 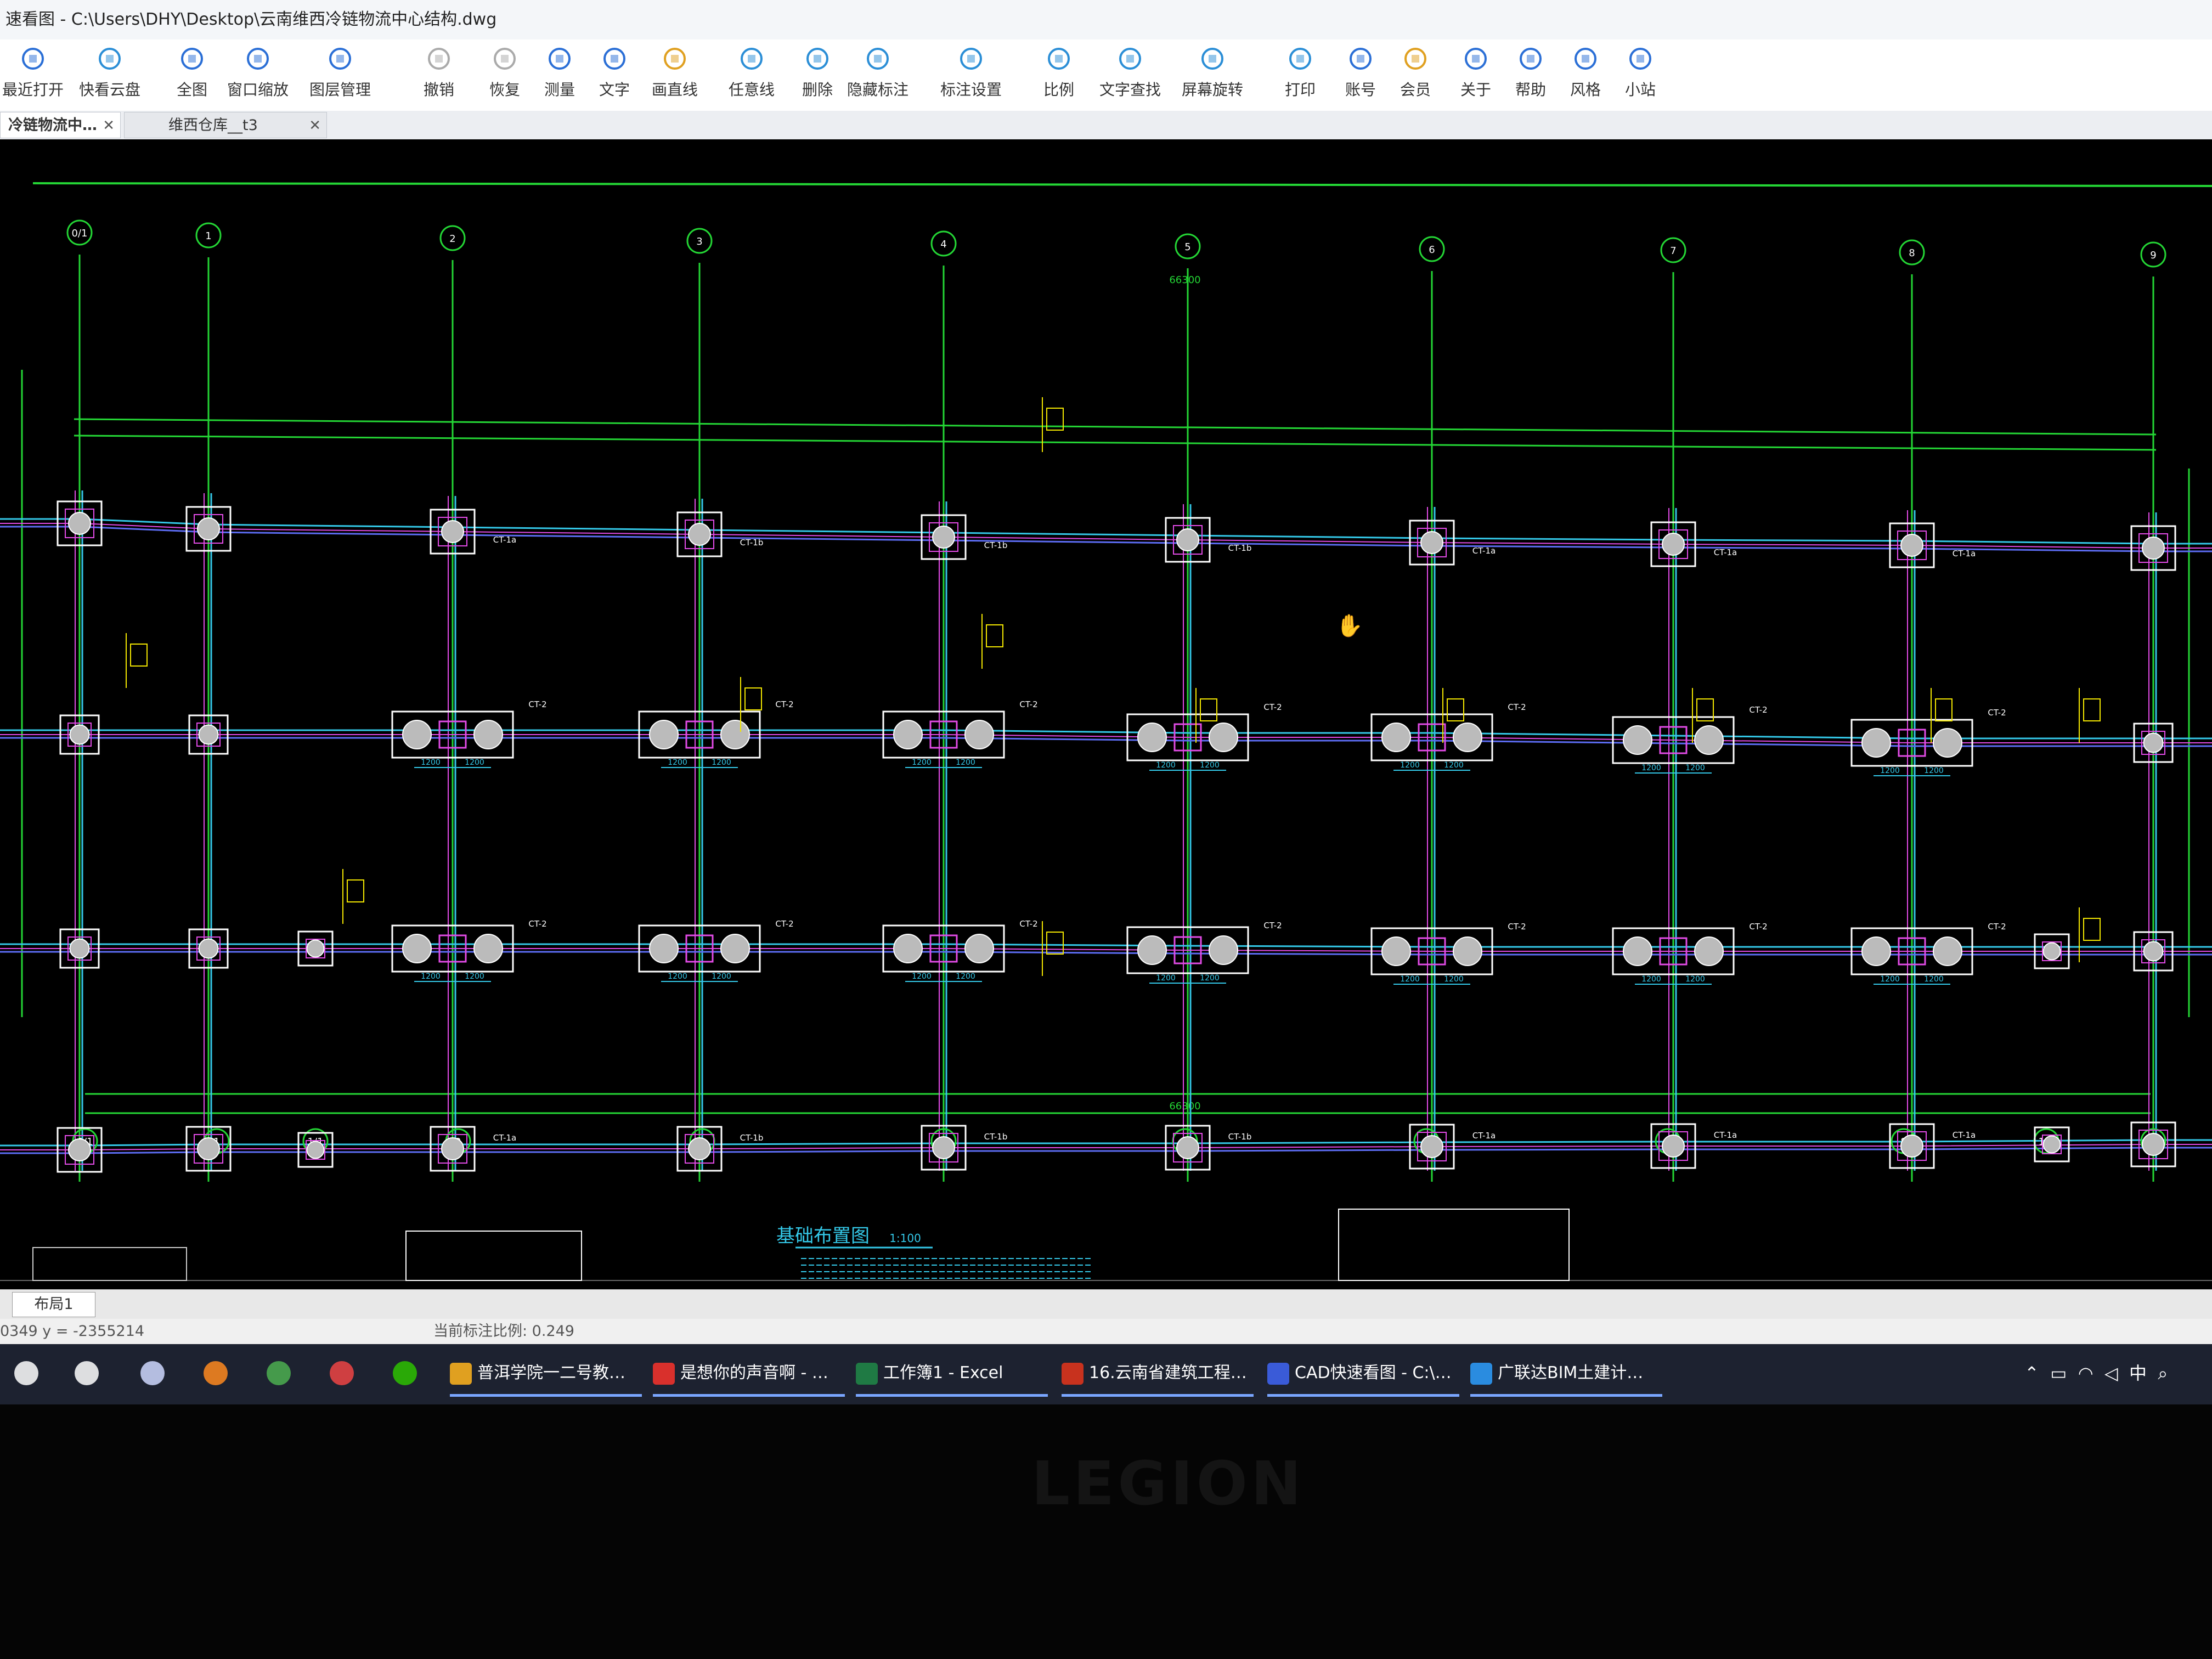 I want to click on zoom-window-icon, so click(x=258, y=62).